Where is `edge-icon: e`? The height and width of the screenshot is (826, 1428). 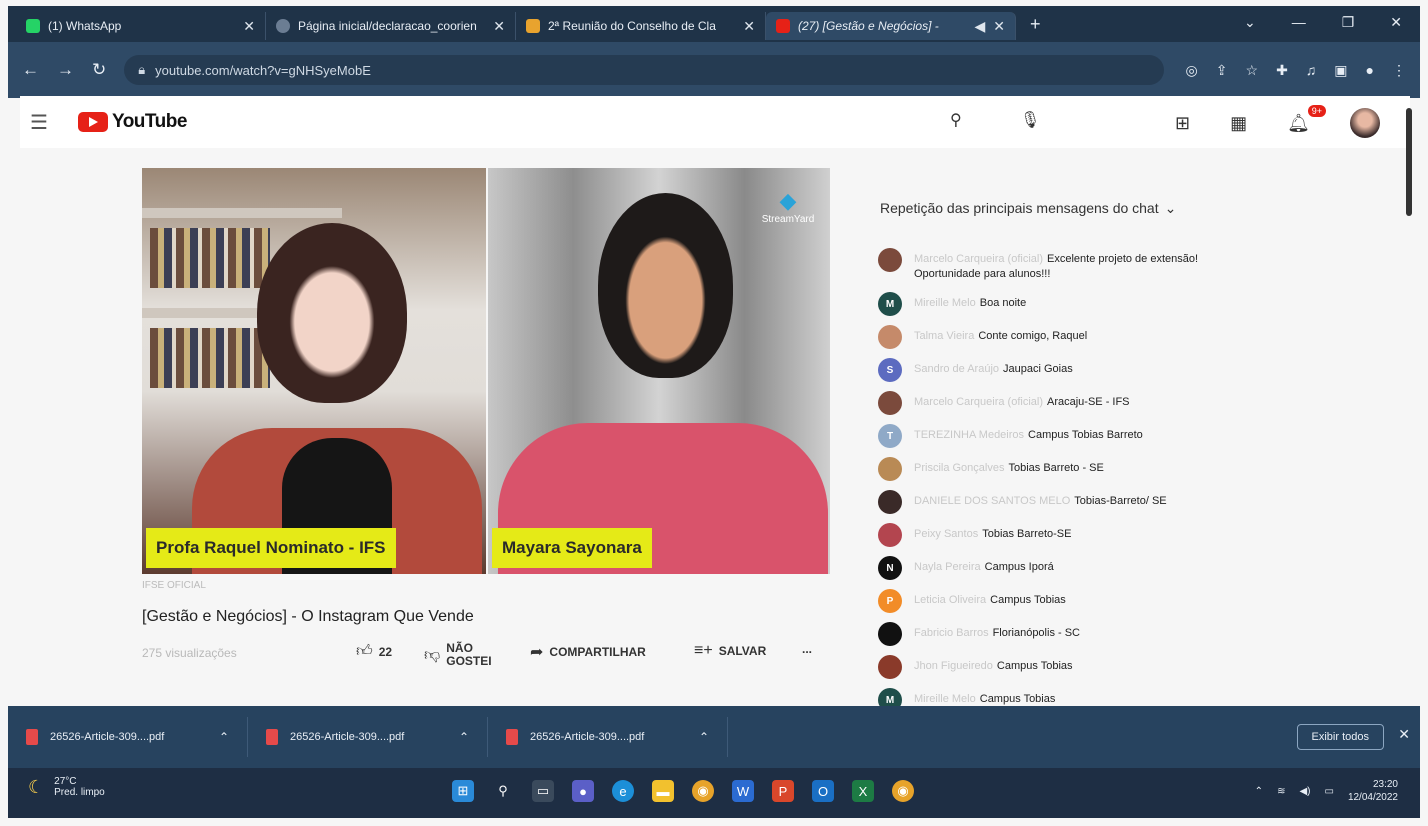
edge-icon: e is located at coordinates (623, 791).